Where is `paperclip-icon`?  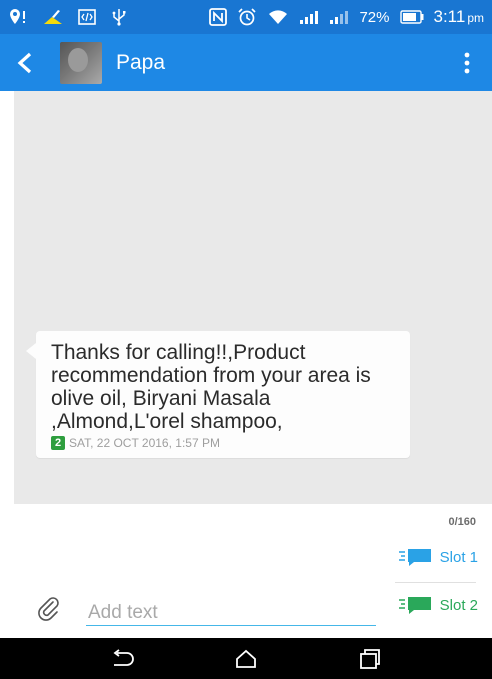 paperclip-icon is located at coordinates (48, 609).